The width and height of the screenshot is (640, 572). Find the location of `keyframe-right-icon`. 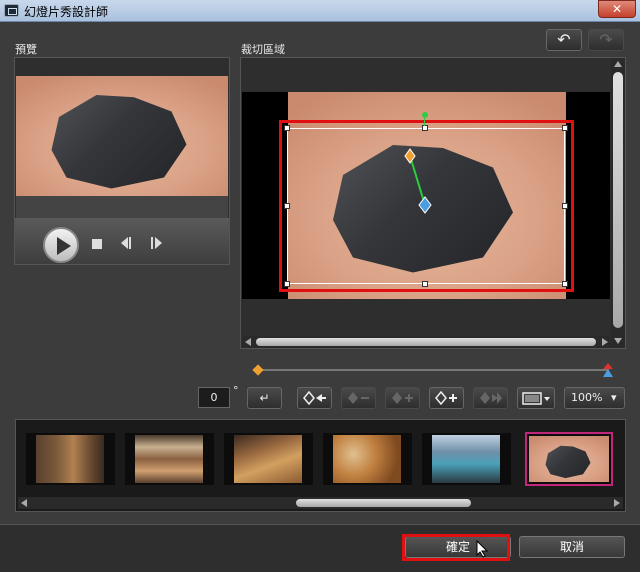

keyframe-right-icon is located at coordinates (490, 398).